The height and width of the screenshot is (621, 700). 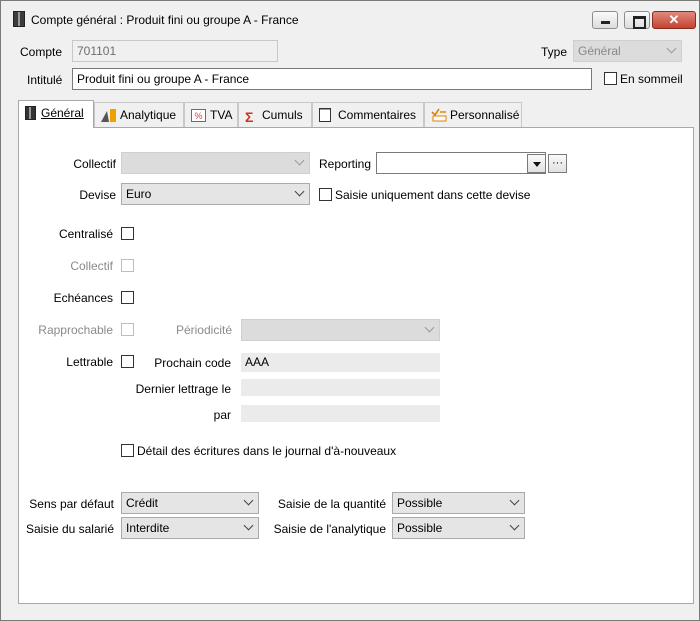 I want to click on devise-label: Devise, so click(x=97, y=195).